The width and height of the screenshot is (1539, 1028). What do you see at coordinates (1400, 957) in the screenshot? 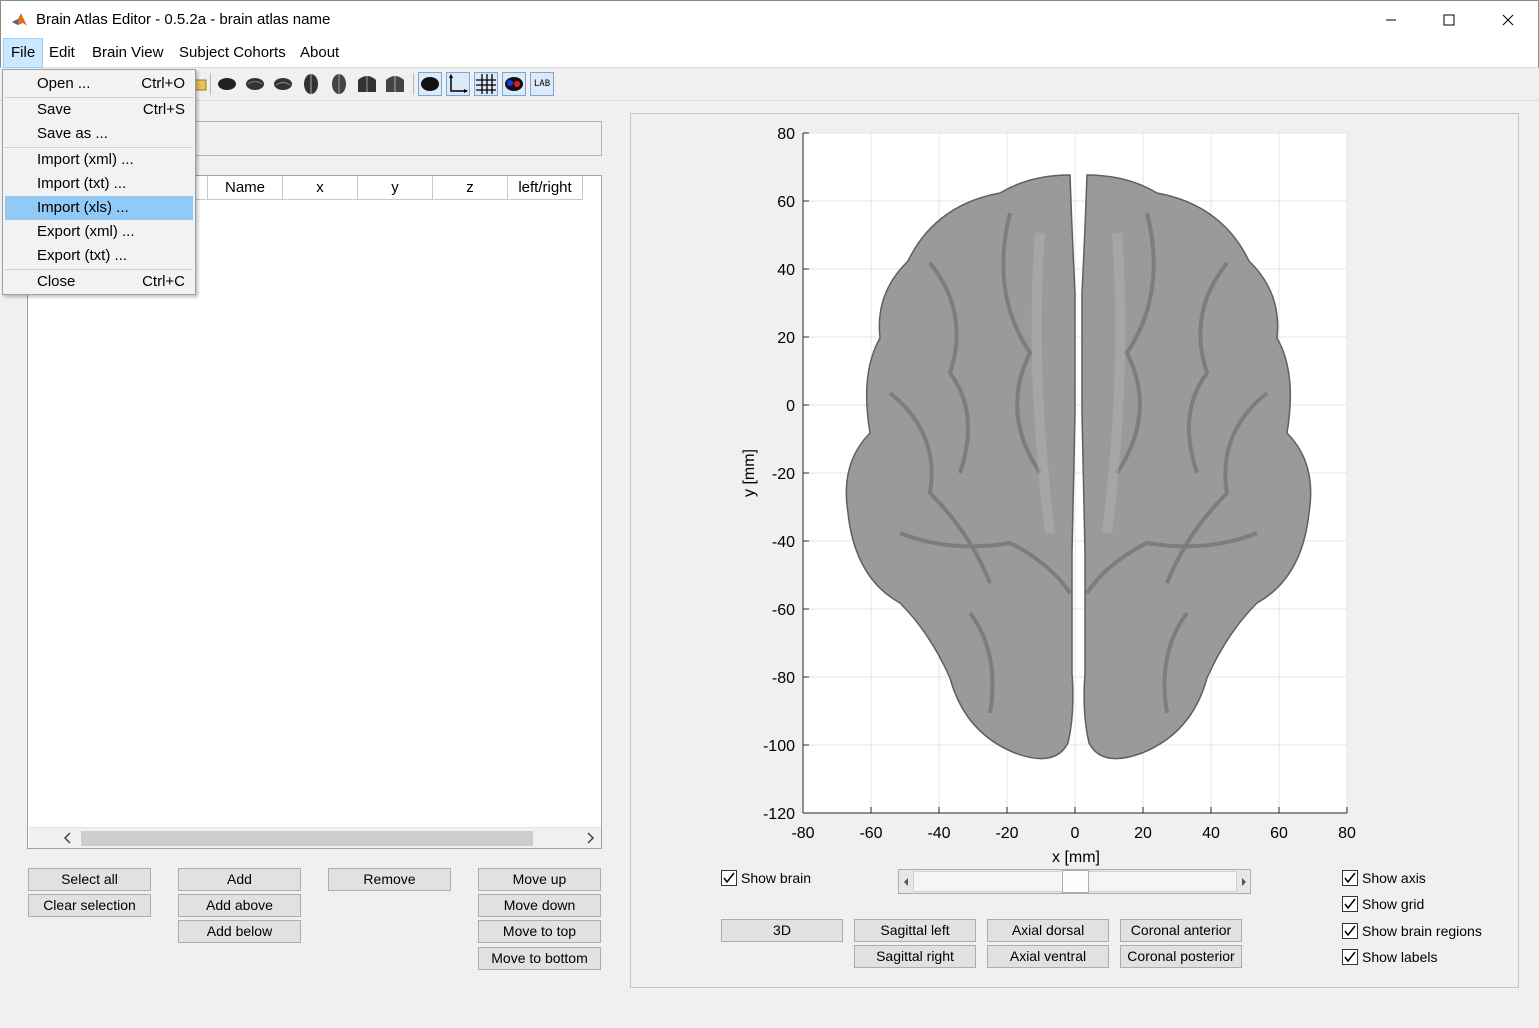
I see `show-labels-label: Show labels` at bounding box center [1400, 957].